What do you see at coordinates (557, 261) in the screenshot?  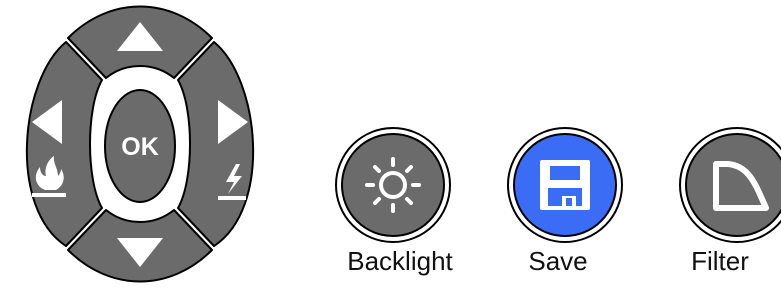 I see `save-label: Save` at bounding box center [557, 261].